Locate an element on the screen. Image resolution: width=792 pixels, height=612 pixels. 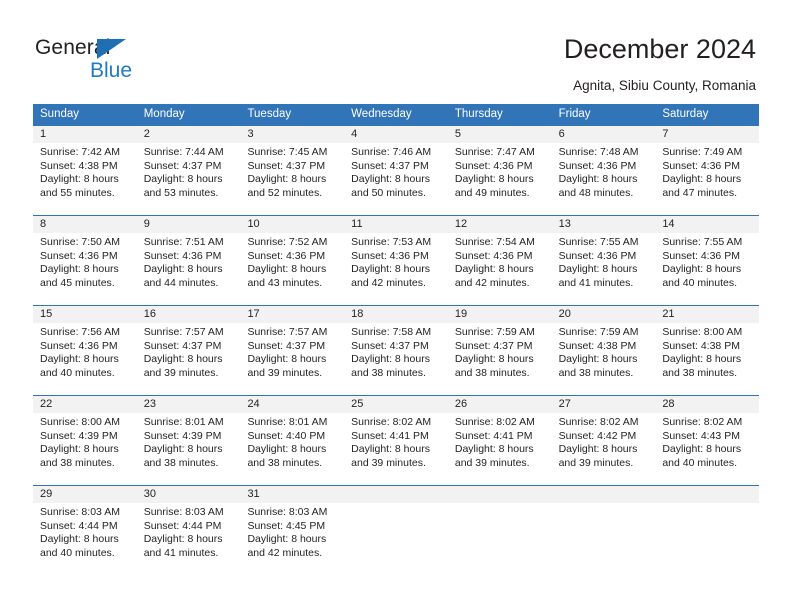
day-number: 20 is located at coordinates (604, 314).